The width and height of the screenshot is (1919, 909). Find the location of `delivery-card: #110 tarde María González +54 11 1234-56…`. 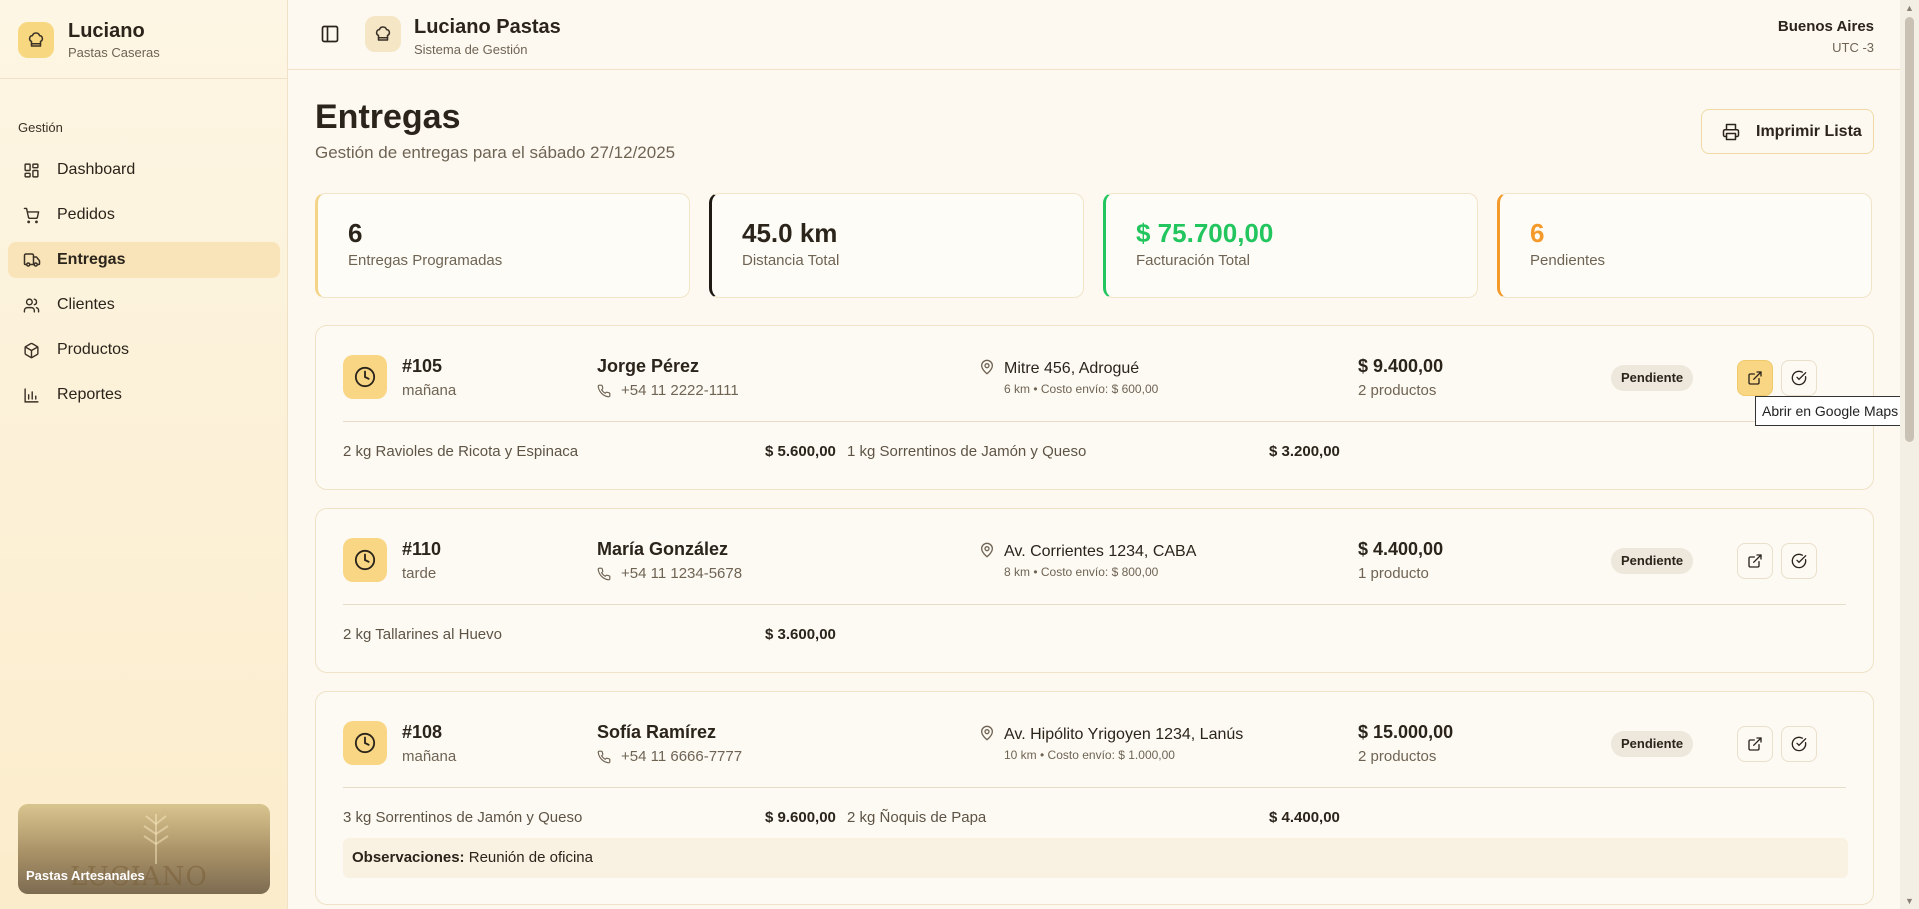

delivery-card: #110 tarde María González +54 11 1234-56… is located at coordinates (1094, 590).